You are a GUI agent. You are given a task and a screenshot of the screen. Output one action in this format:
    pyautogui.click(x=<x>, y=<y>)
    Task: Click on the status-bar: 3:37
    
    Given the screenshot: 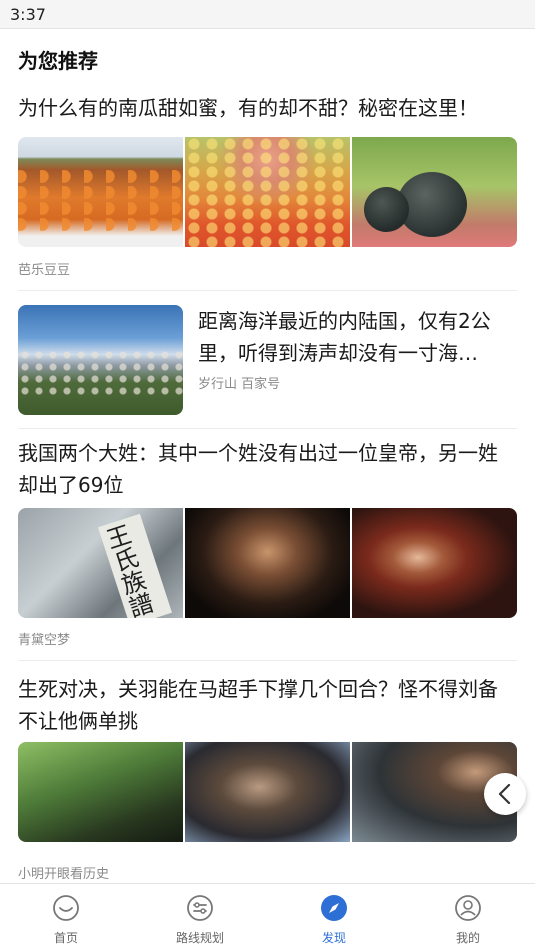 What is the action you would take?
    pyautogui.click(x=267, y=14)
    